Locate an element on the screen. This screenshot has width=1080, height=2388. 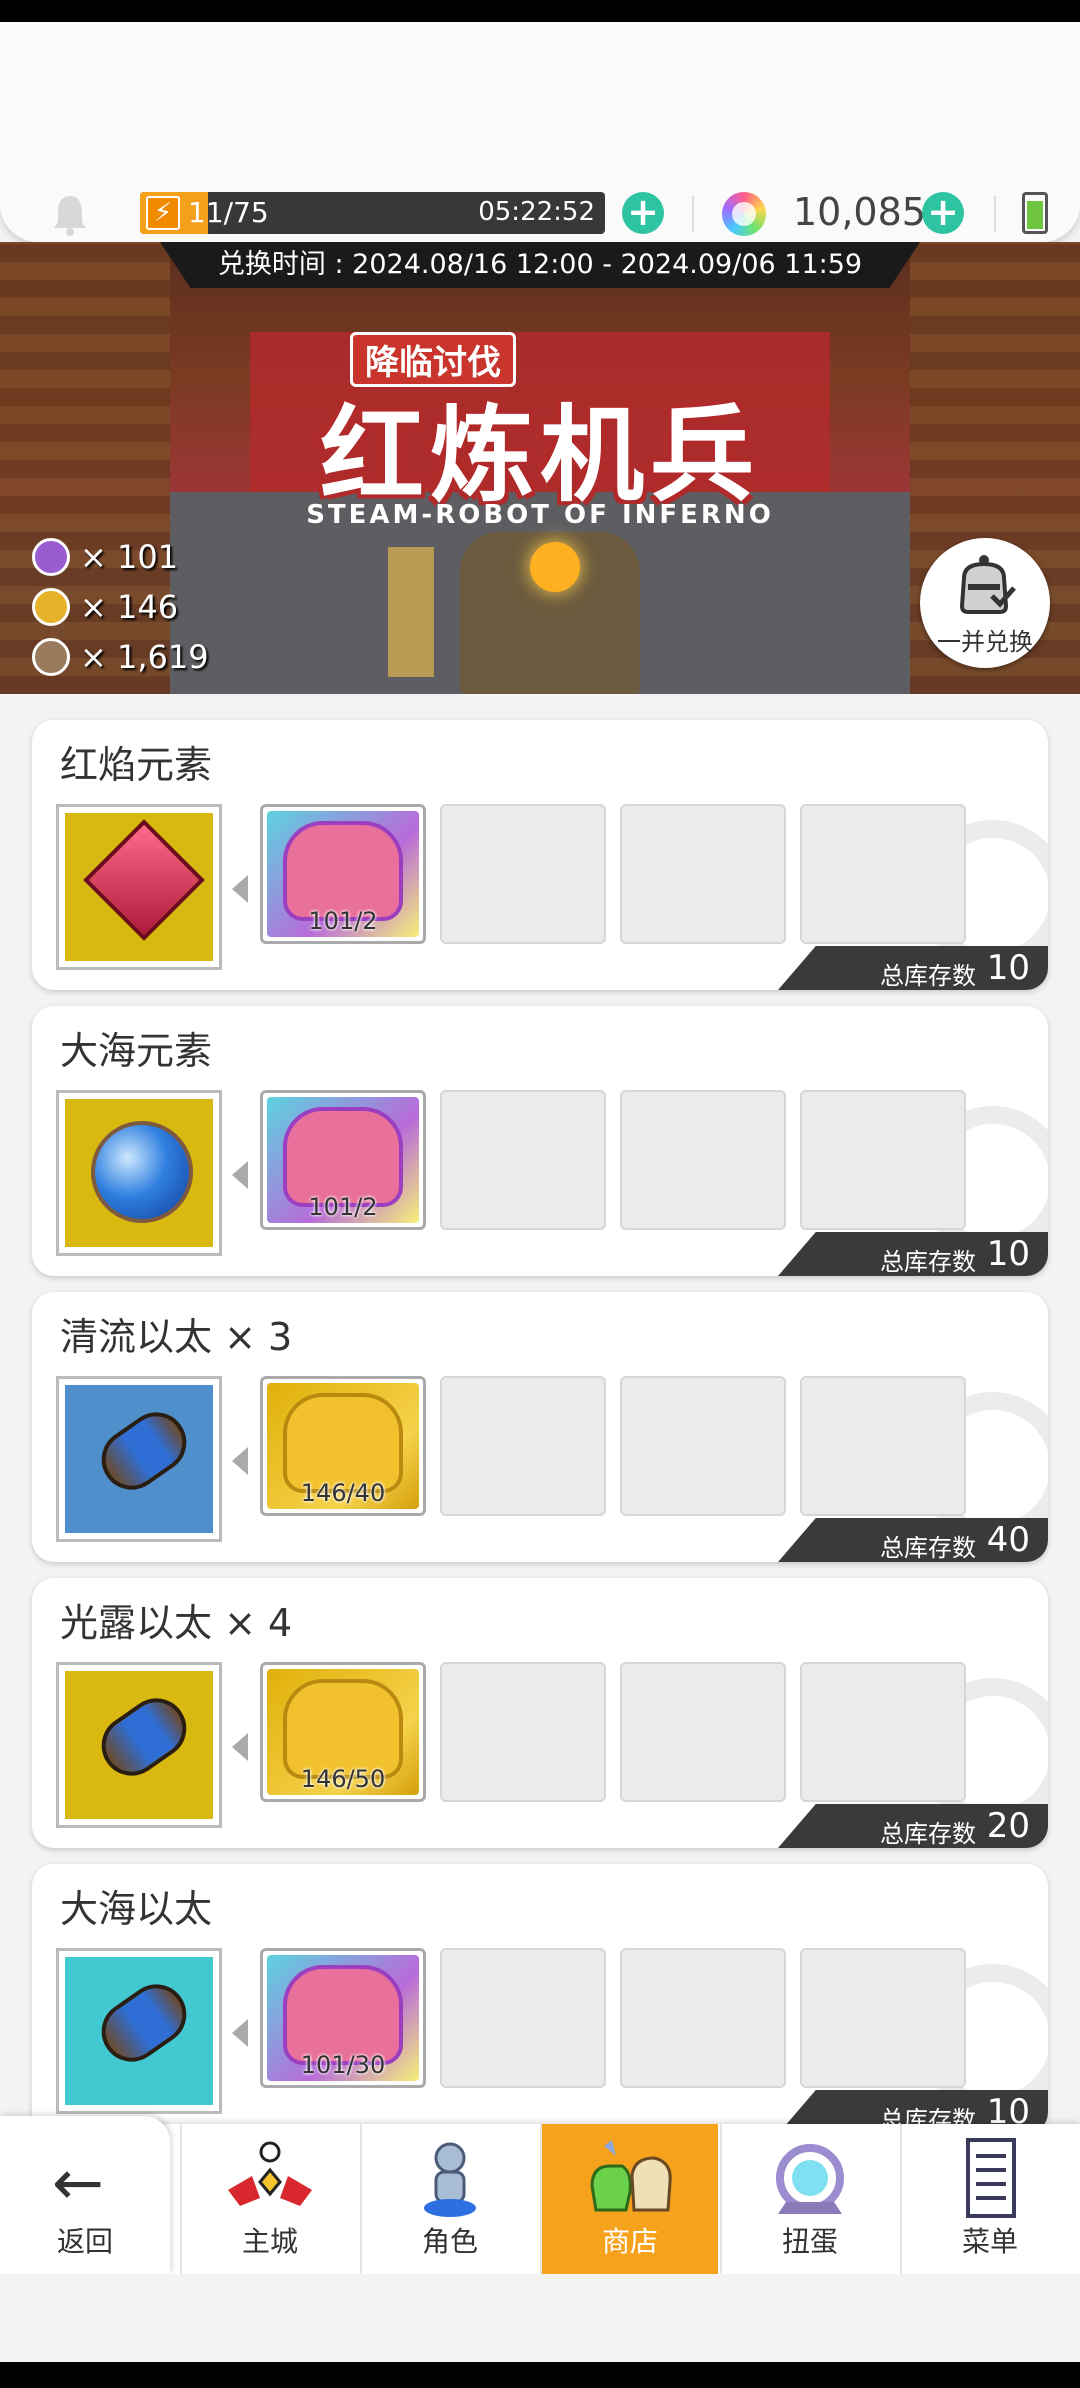
list-item: 清流以太 × 3 146/40 总库存数 40 is located at coordinates (540, 1427).